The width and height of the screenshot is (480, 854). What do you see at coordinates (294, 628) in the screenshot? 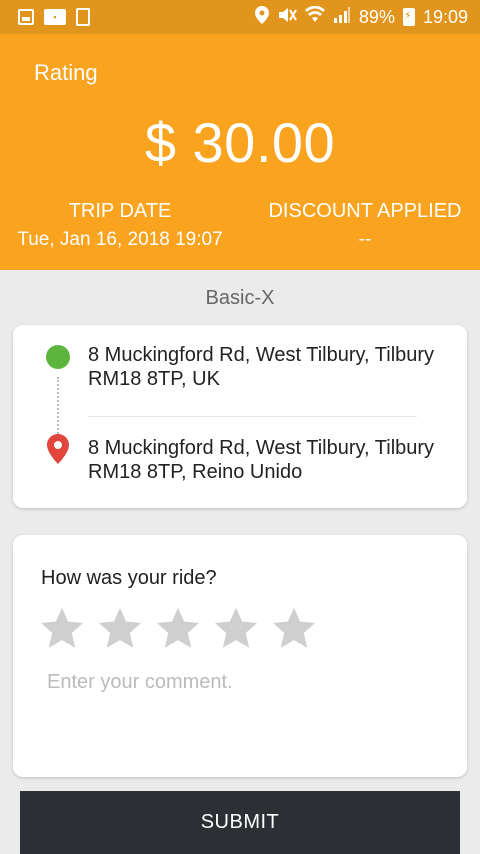
I see `star-5-icon` at bounding box center [294, 628].